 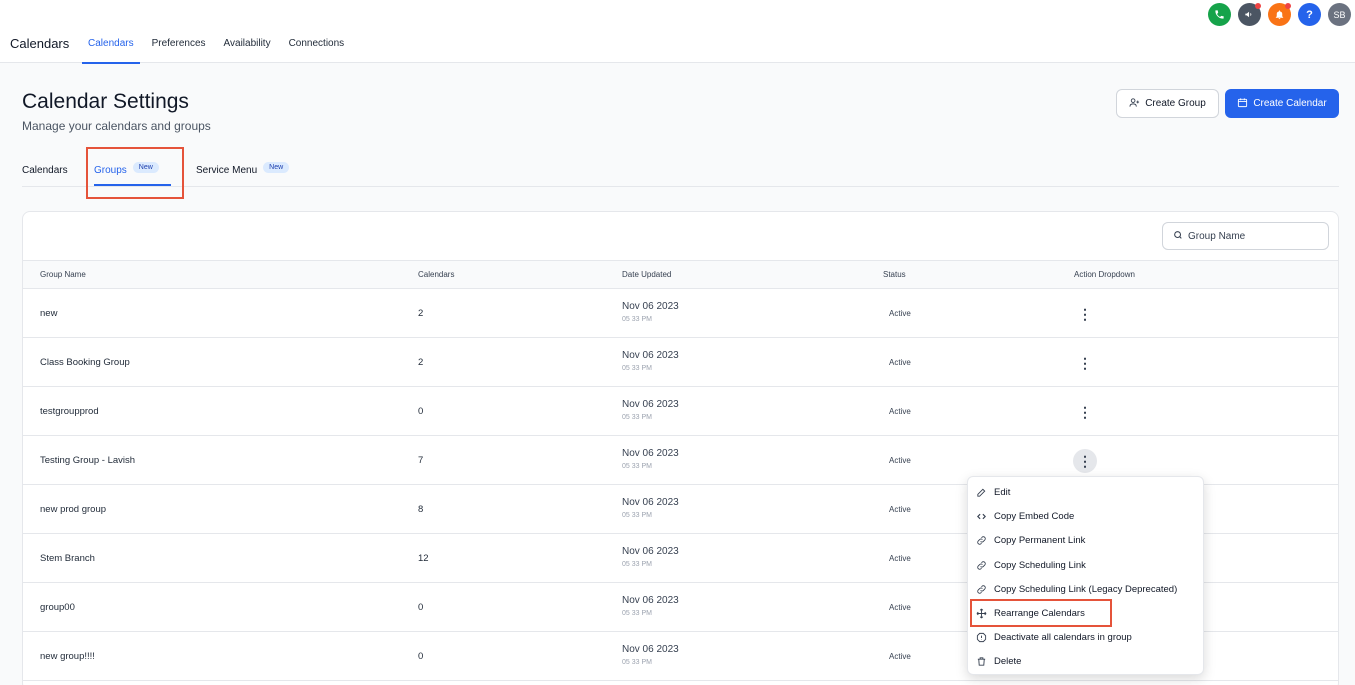 What do you see at coordinates (981, 661) in the screenshot?
I see `trash-icon` at bounding box center [981, 661].